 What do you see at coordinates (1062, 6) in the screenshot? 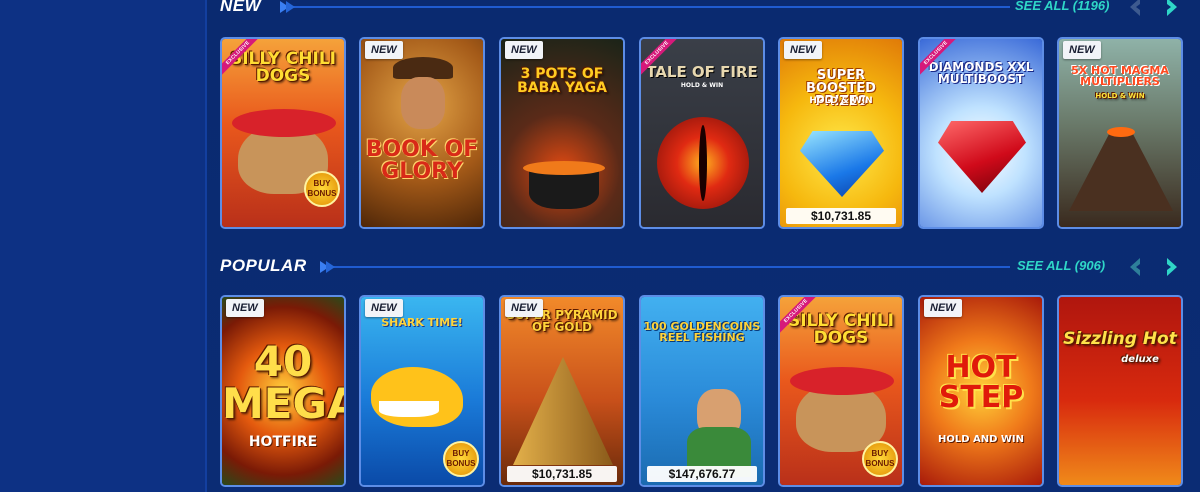
I see `see-all-new-link: SEE ALL (1196)` at bounding box center [1062, 6].